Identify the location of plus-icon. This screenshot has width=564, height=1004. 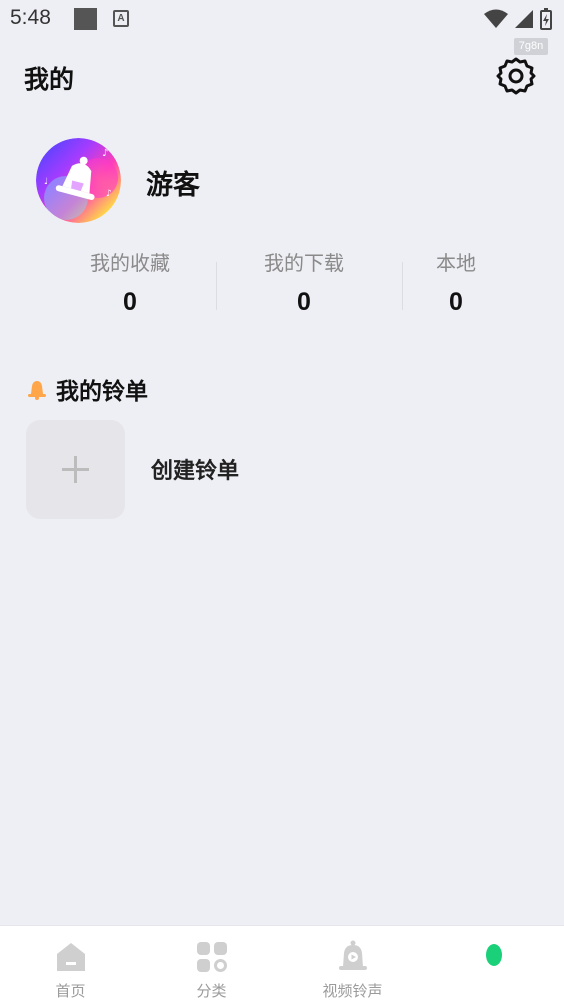
(75, 469).